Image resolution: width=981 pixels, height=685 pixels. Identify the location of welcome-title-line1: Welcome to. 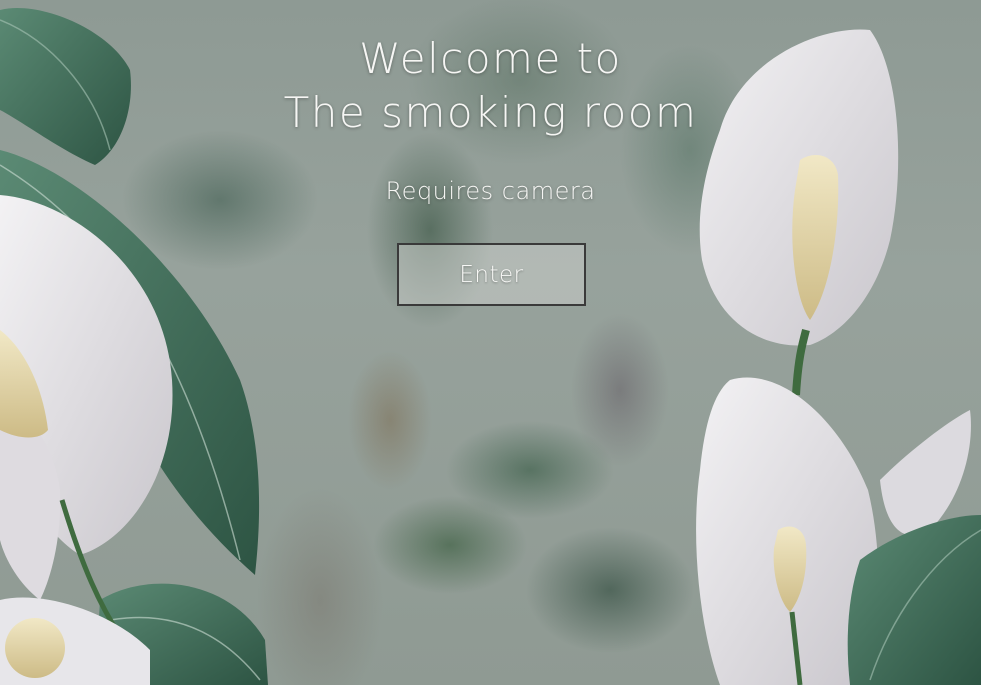
(490, 58).